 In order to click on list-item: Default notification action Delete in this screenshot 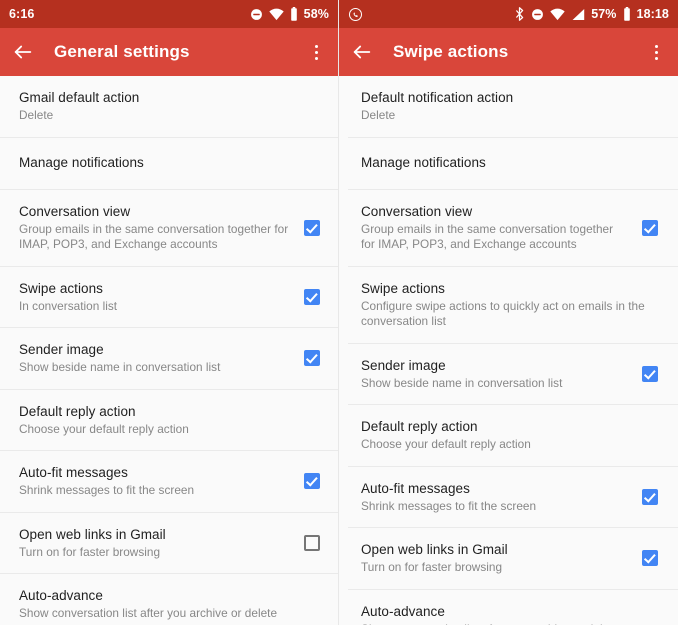, I will do `click(513, 107)`.